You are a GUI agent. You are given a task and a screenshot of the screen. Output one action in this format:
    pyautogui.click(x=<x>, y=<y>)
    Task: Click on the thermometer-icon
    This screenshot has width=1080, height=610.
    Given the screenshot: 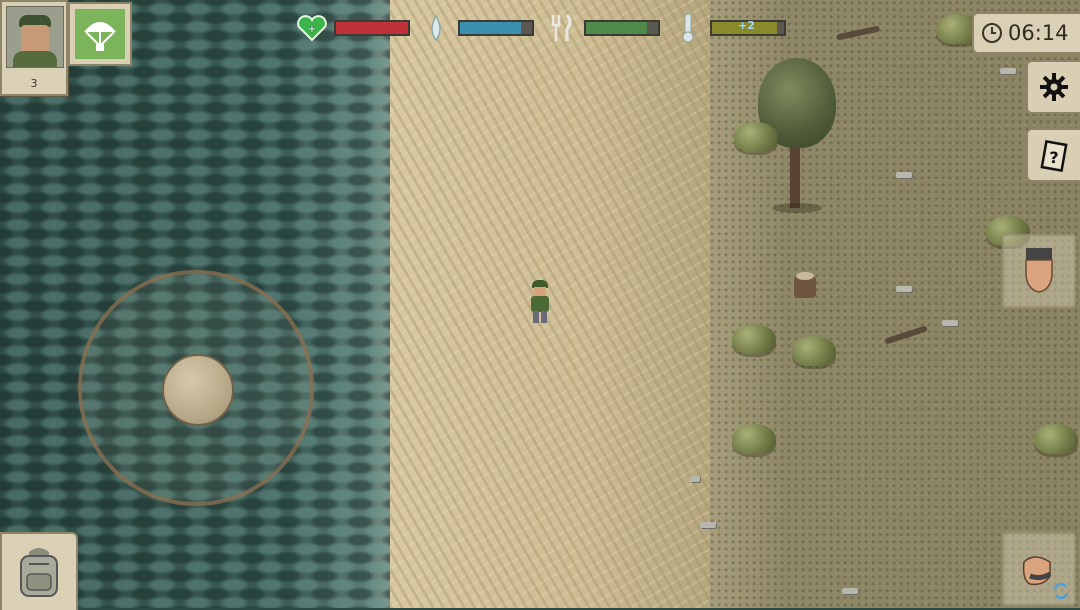 What is the action you would take?
    pyautogui.click(x=688, y=28)
    